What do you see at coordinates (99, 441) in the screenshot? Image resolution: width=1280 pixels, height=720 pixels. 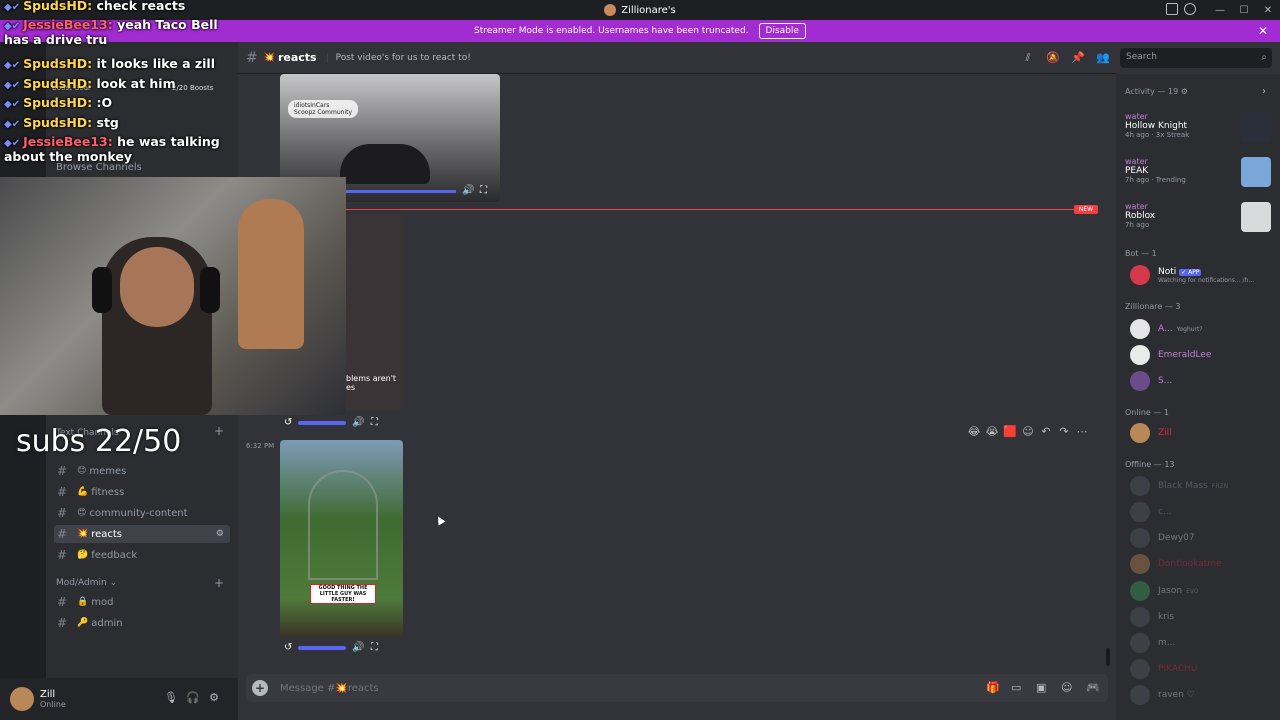 I see `subs-goal-overlay: subs 22/50` at bounding box center [99, 441].